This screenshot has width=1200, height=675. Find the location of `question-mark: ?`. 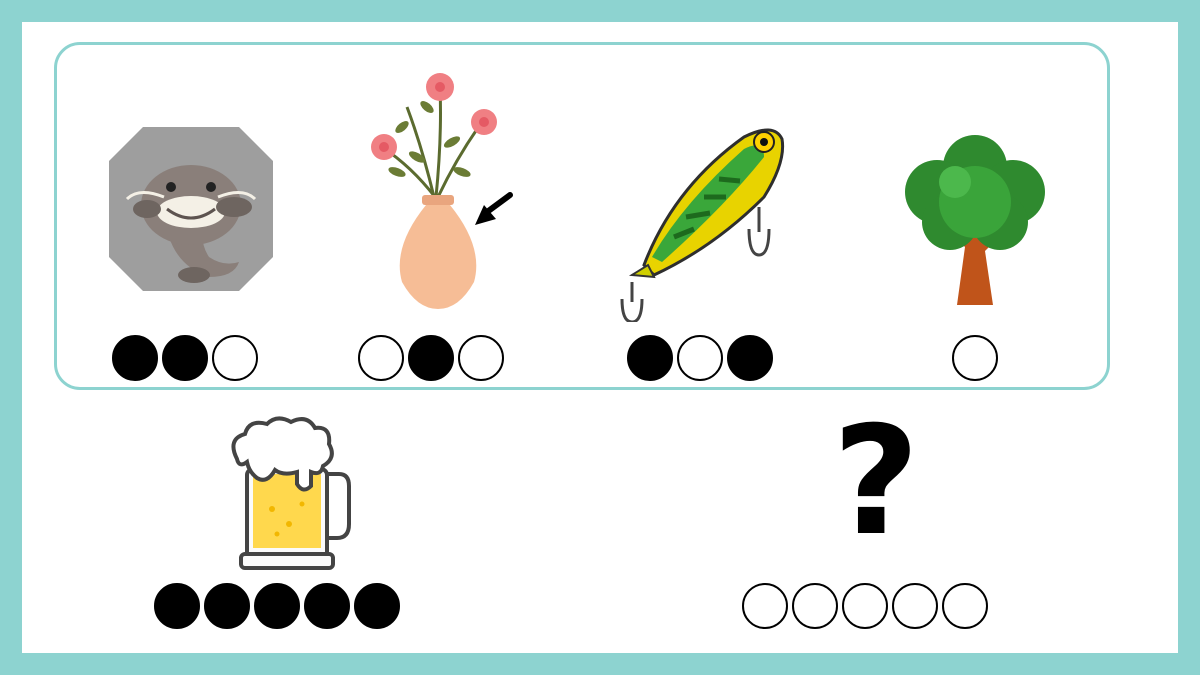

question-mark: ? is located at coordinates (876, 482).